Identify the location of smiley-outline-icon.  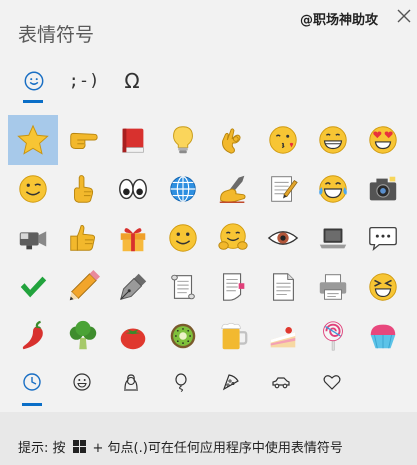
(82, 382).